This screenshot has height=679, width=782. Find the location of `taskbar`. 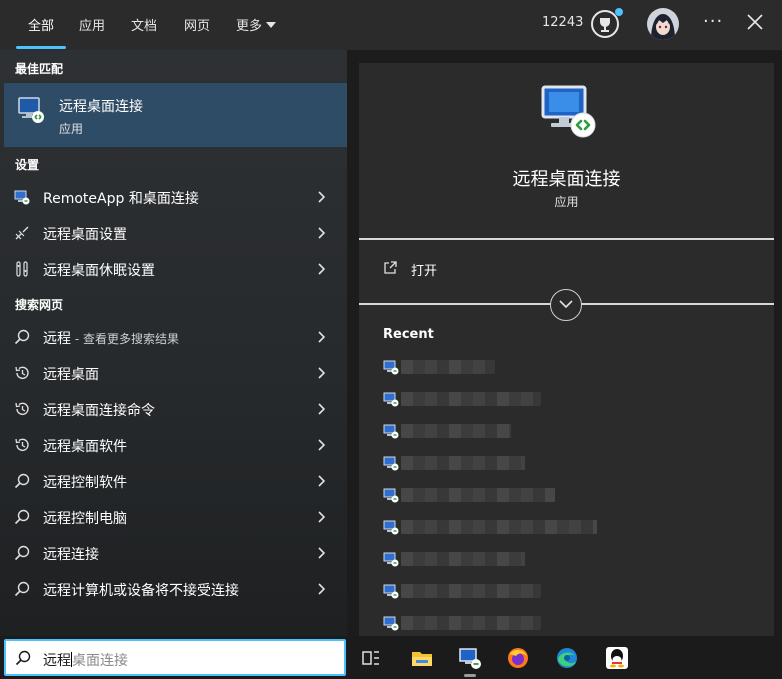

taskbar is located at coordinates (564, 657).